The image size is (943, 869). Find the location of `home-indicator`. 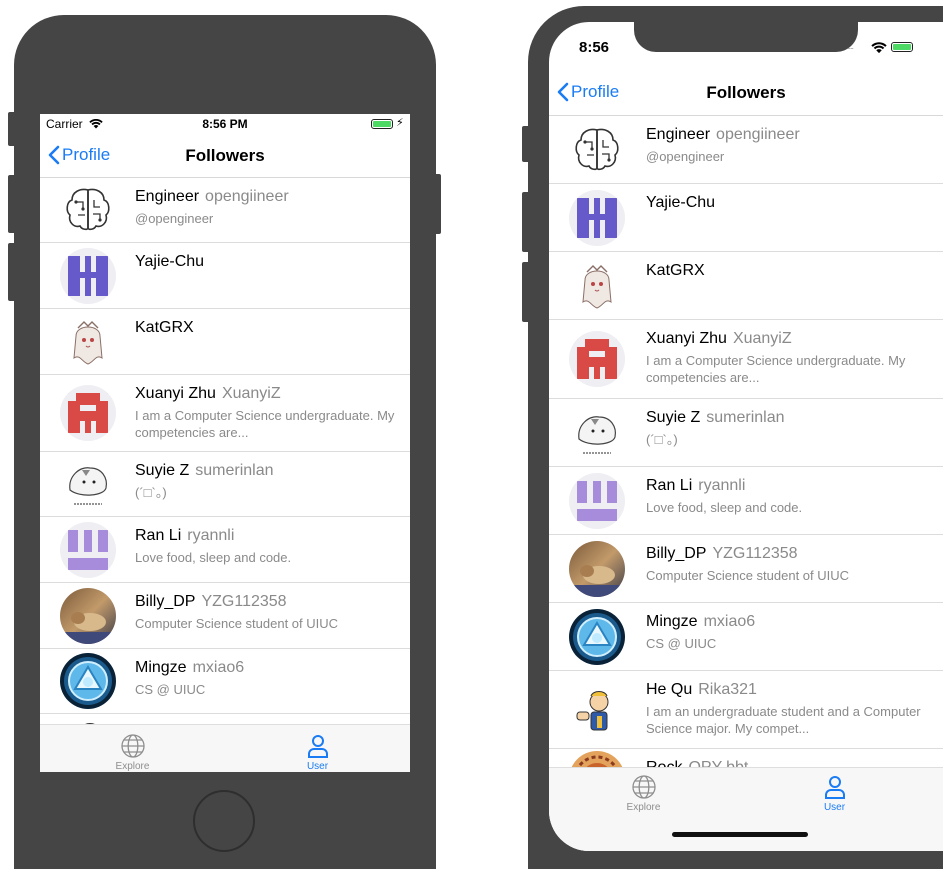

home-indicator is located at coordinates (740, 834).